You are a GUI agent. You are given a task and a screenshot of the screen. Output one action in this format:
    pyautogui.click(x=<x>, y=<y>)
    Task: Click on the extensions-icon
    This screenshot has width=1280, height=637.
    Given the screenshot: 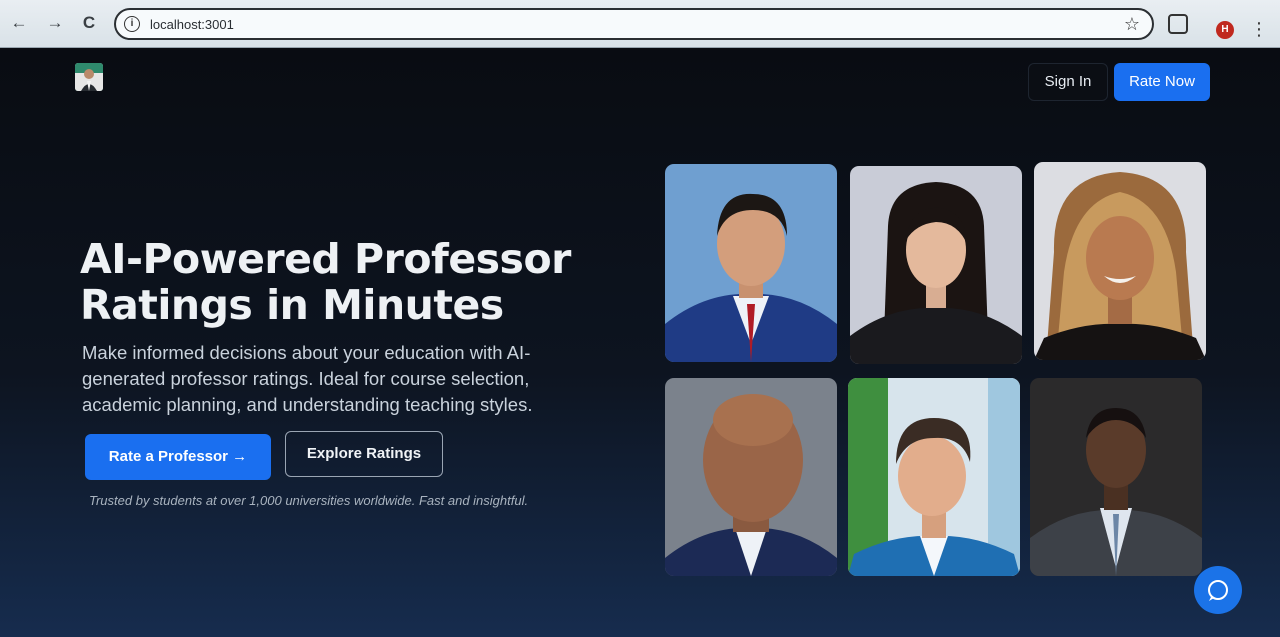 What is the action you would take?
    pyautogui.click(x=1178, y=24)
    